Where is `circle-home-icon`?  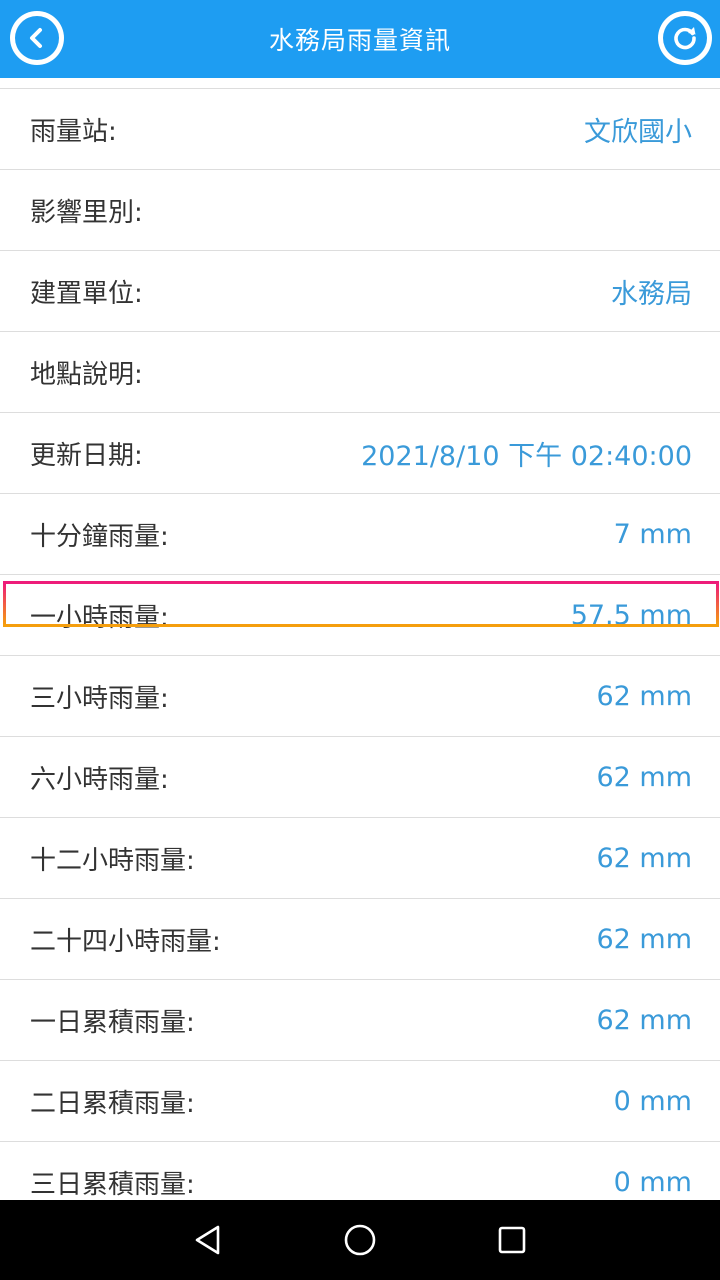
circle-home-icon is located at coordinates (360, 1240).